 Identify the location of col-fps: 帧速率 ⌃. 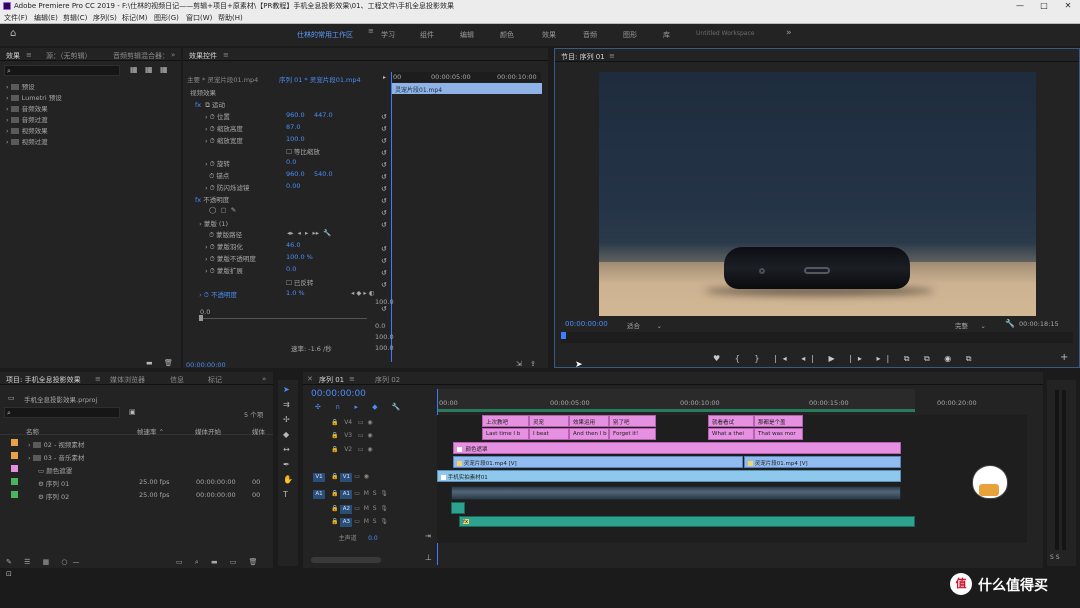
(150, 431).